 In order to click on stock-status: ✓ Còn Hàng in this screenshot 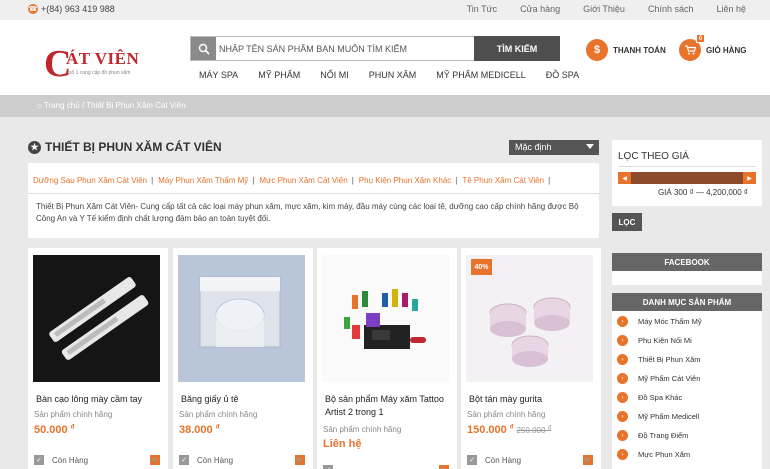, I will do `click(494, 460)`.